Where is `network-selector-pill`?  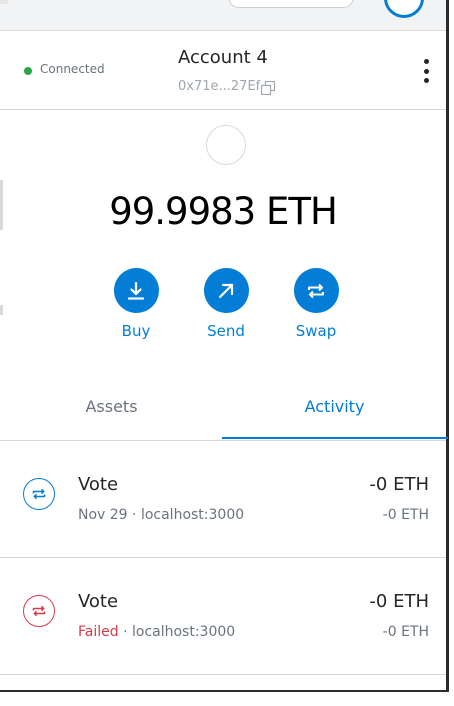
network-selector-pill is located at coordinates (291, 4).